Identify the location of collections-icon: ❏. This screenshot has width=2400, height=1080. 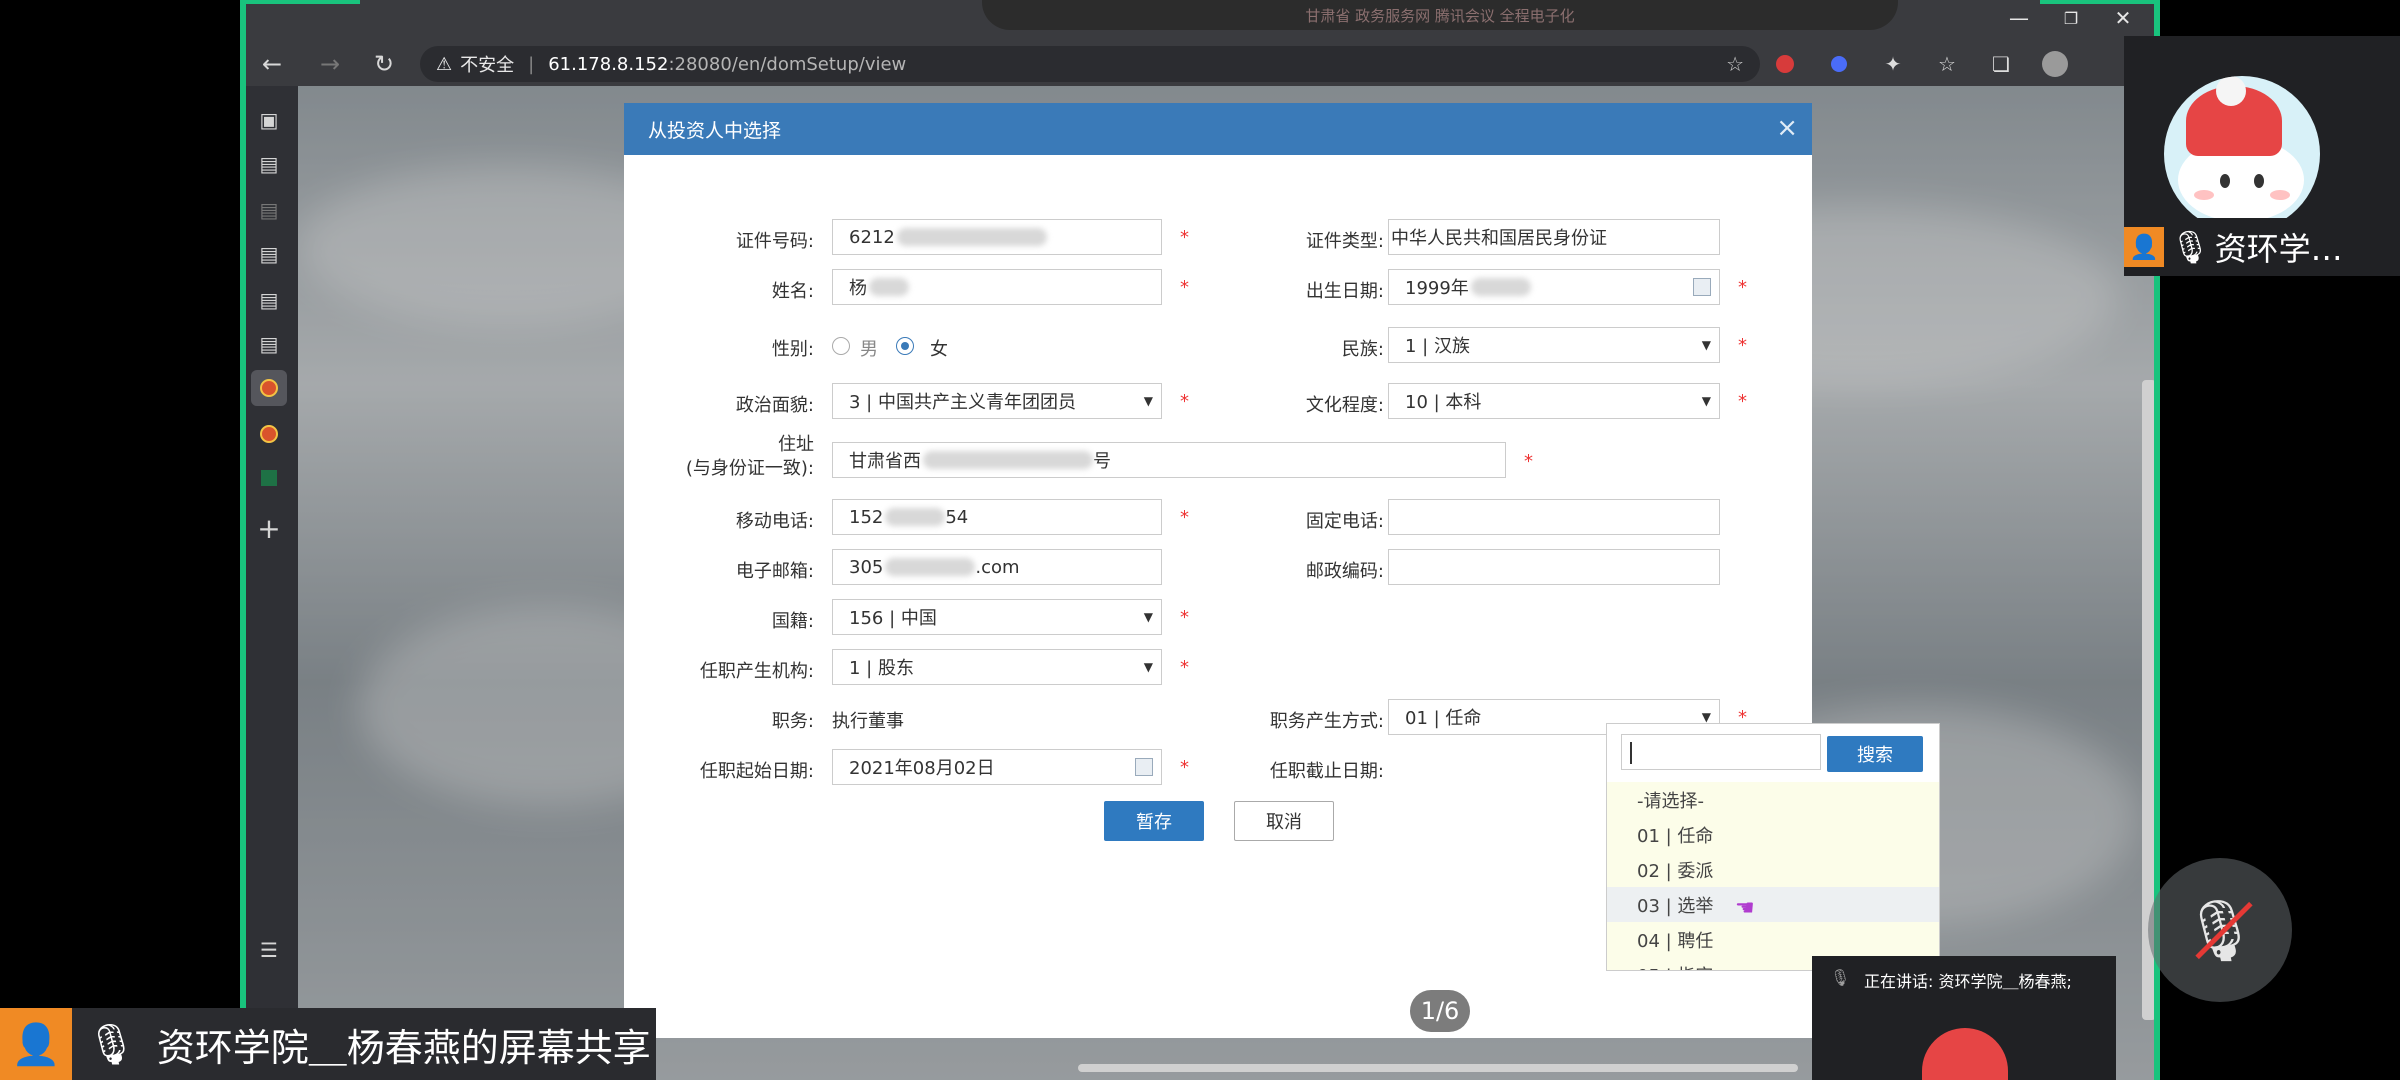
(2001, 64).